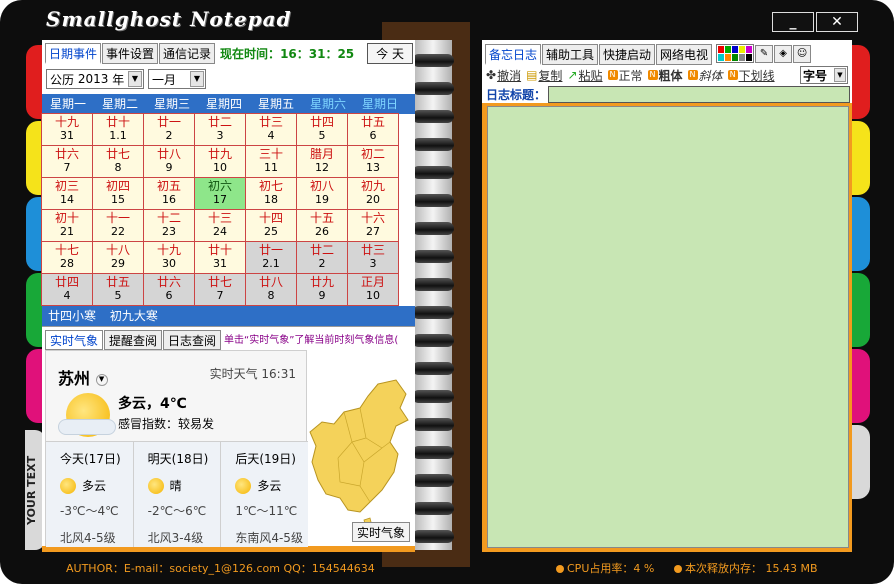 This screenshot has width=894, height=584. Describe the element at coordinates (735, 53) in the screenshot. I see `color-palette-icon` at that location.